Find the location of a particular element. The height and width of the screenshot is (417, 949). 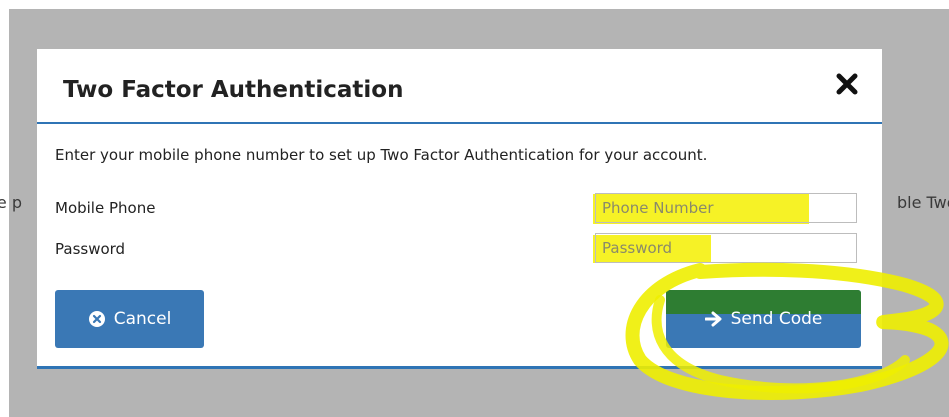

password-label: Password is located at coordinates (90, 249).